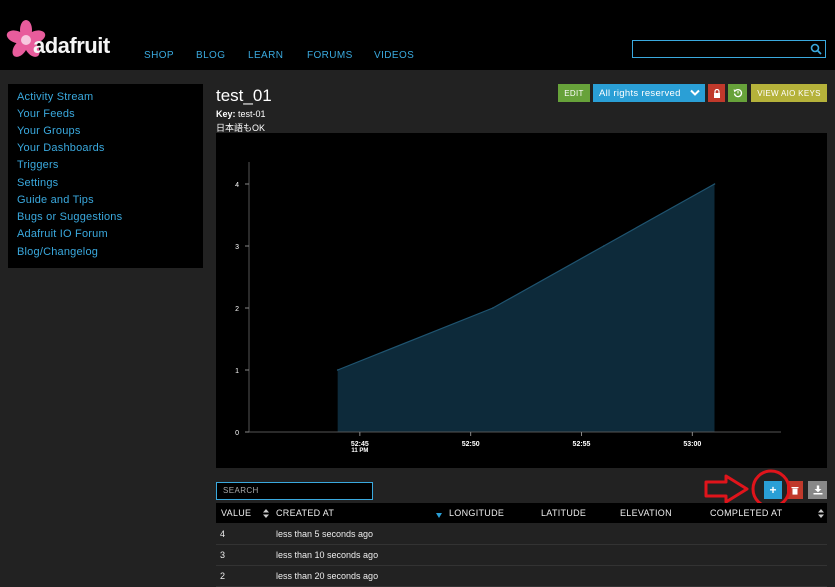  I want to click on chevron-down-icon, so click(695, 92).